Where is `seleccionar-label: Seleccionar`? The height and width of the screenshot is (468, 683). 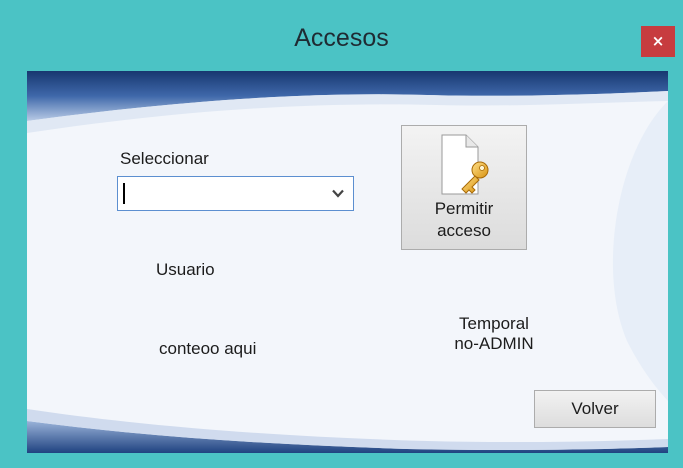 seleccionar-label: Seleccionar is located at coordinates (164, 158).